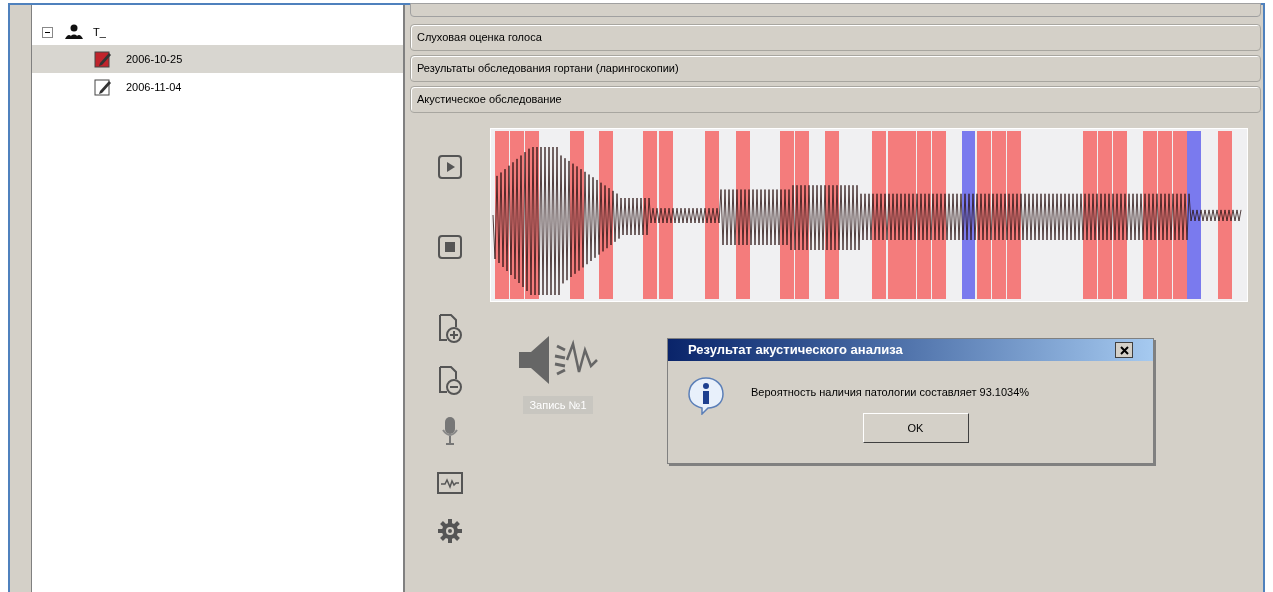 The height and width of the screenshot is (592, 1273). Describe the element at coordinates (915, 428) in the screenshot. I see `ok-button: OK` at that location.